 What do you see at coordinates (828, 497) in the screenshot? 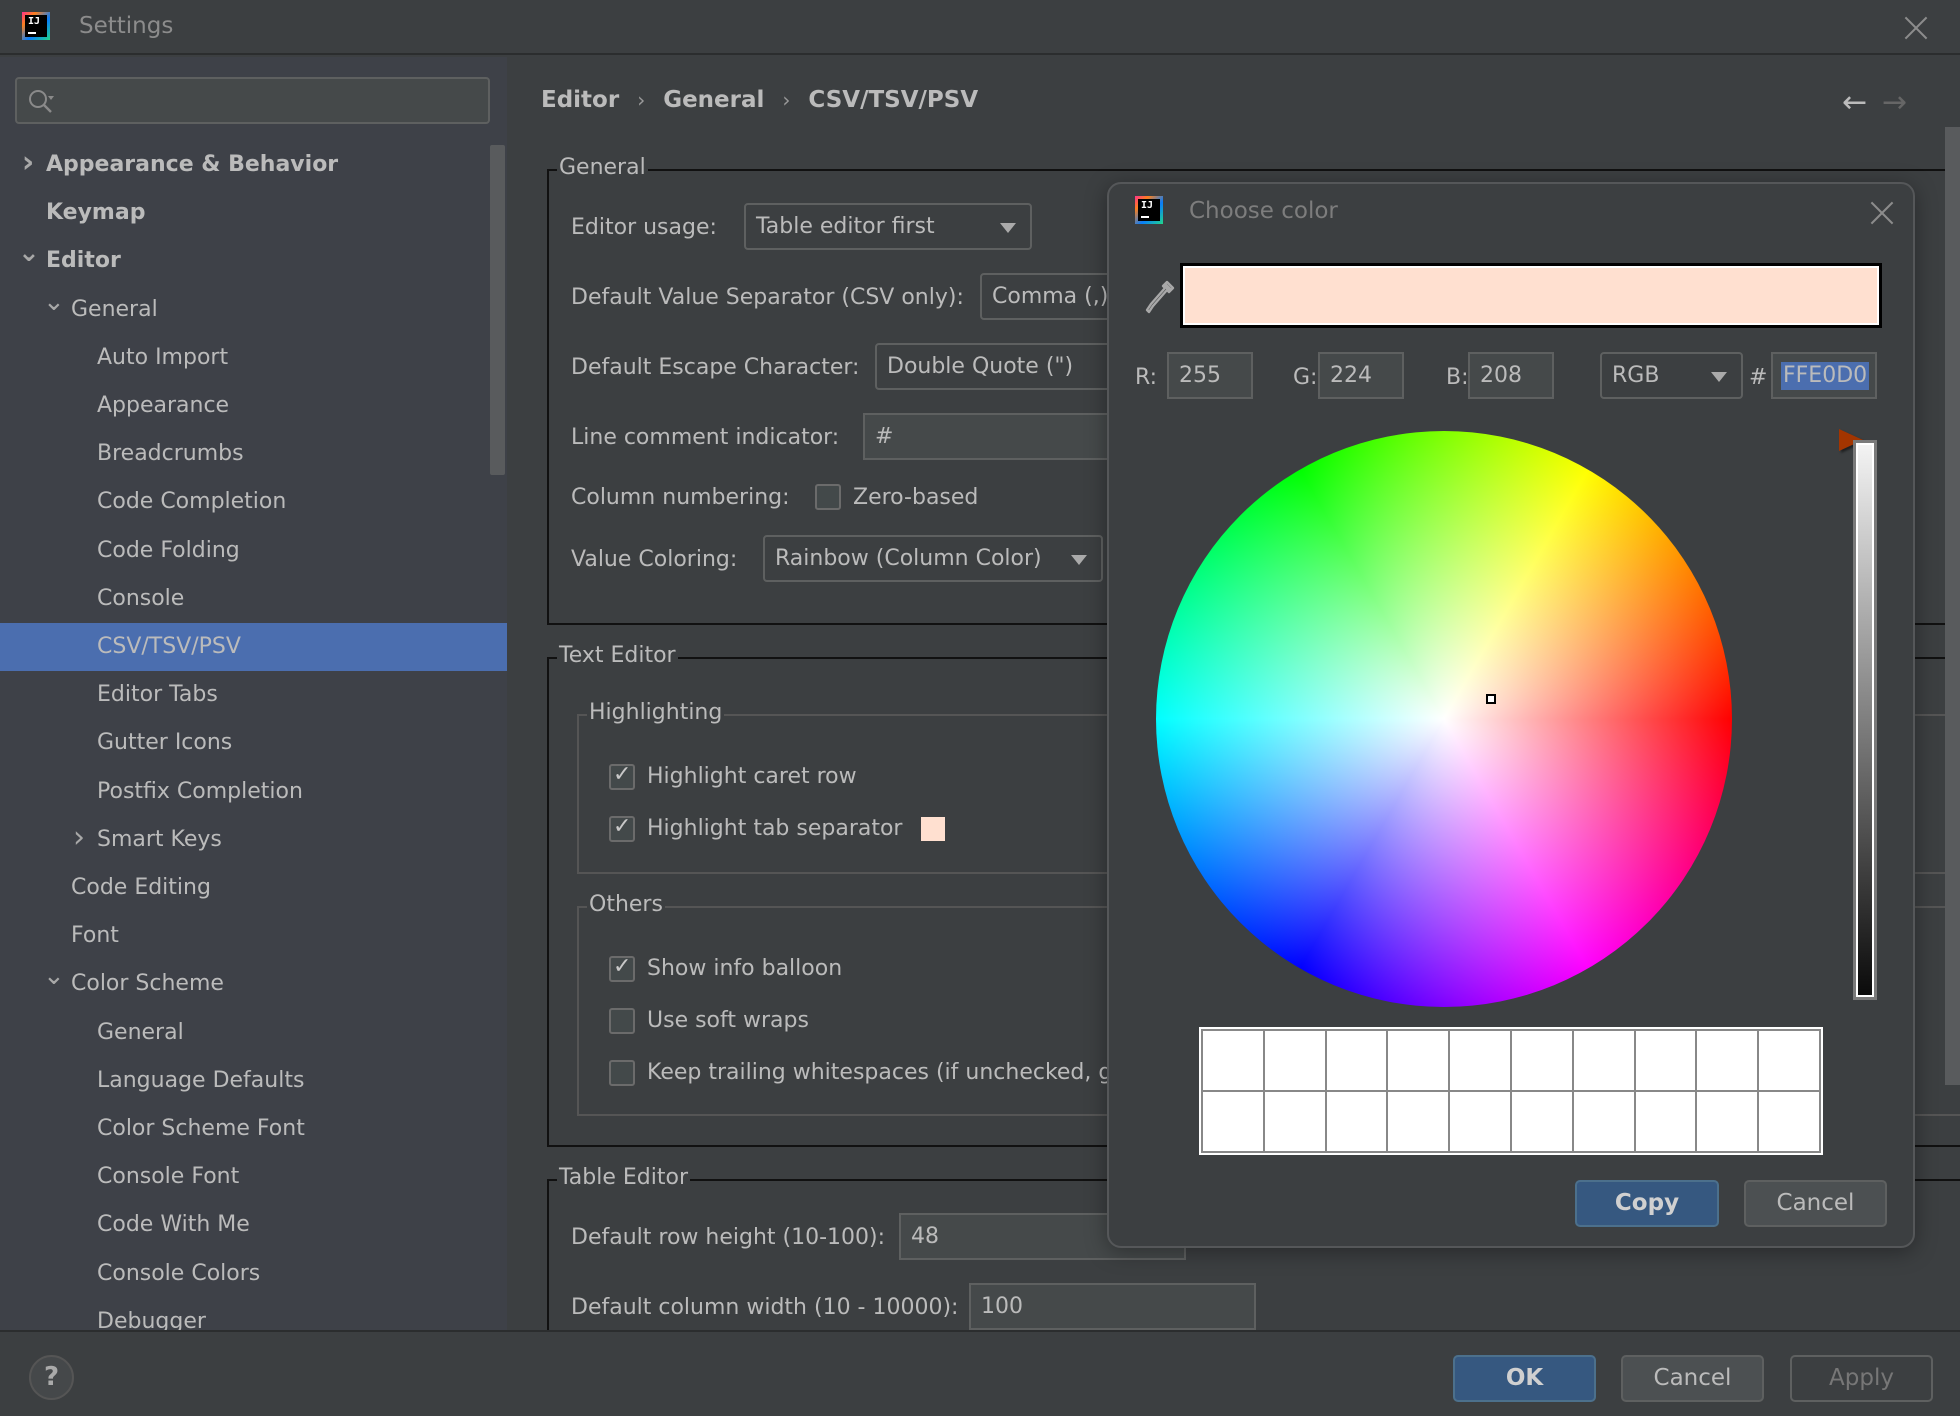
I see `zero-based-checkbox` at bounding box center [828, 497].